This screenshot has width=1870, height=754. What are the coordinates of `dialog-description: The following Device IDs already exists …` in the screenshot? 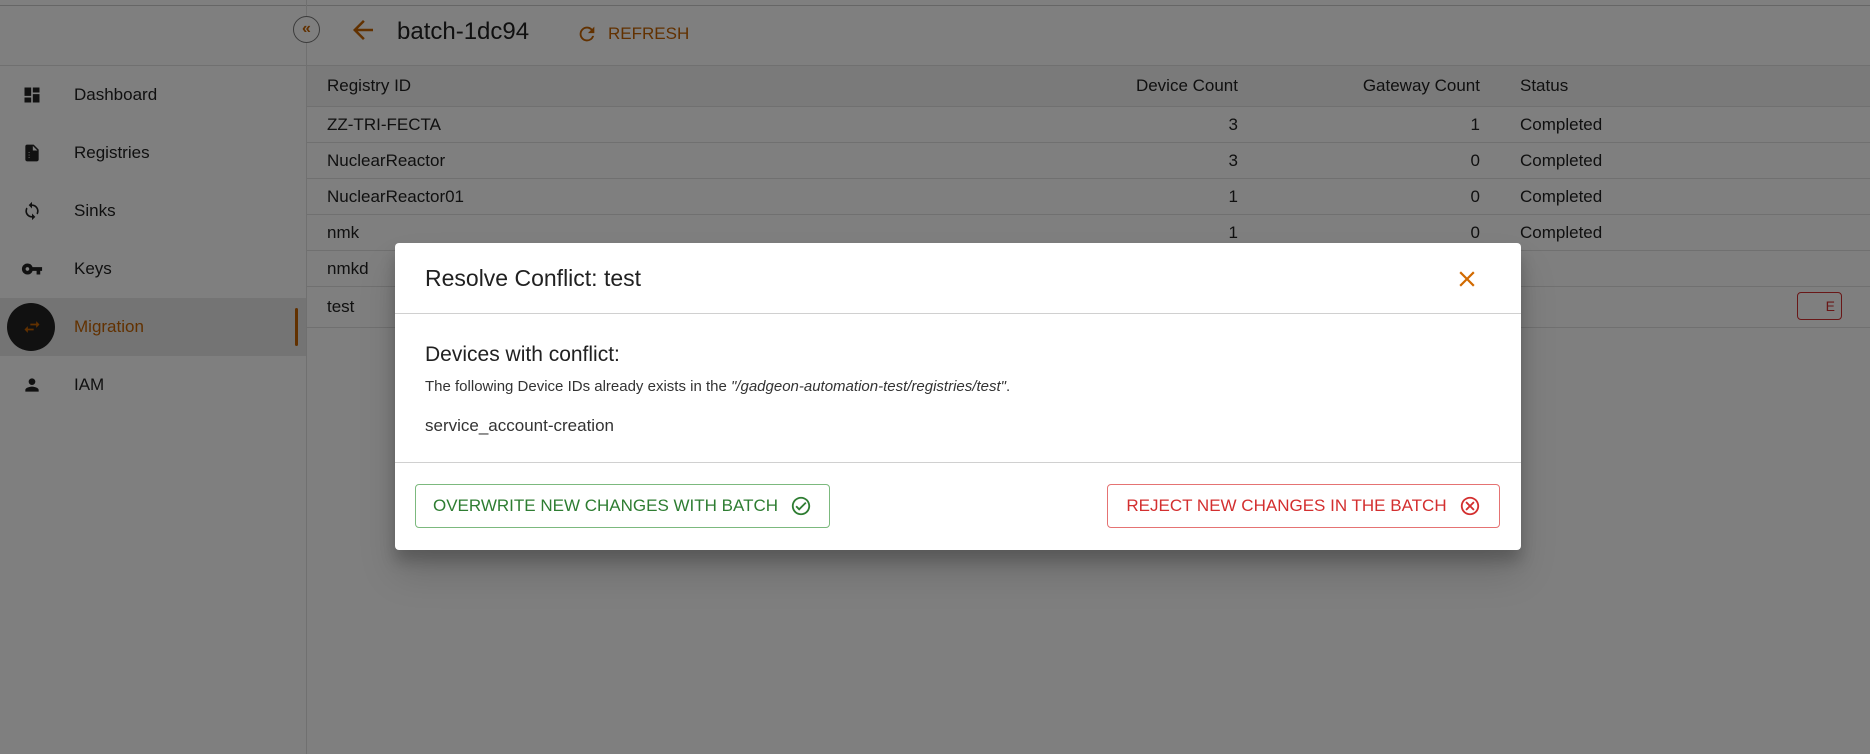 It's located at (717, 386).